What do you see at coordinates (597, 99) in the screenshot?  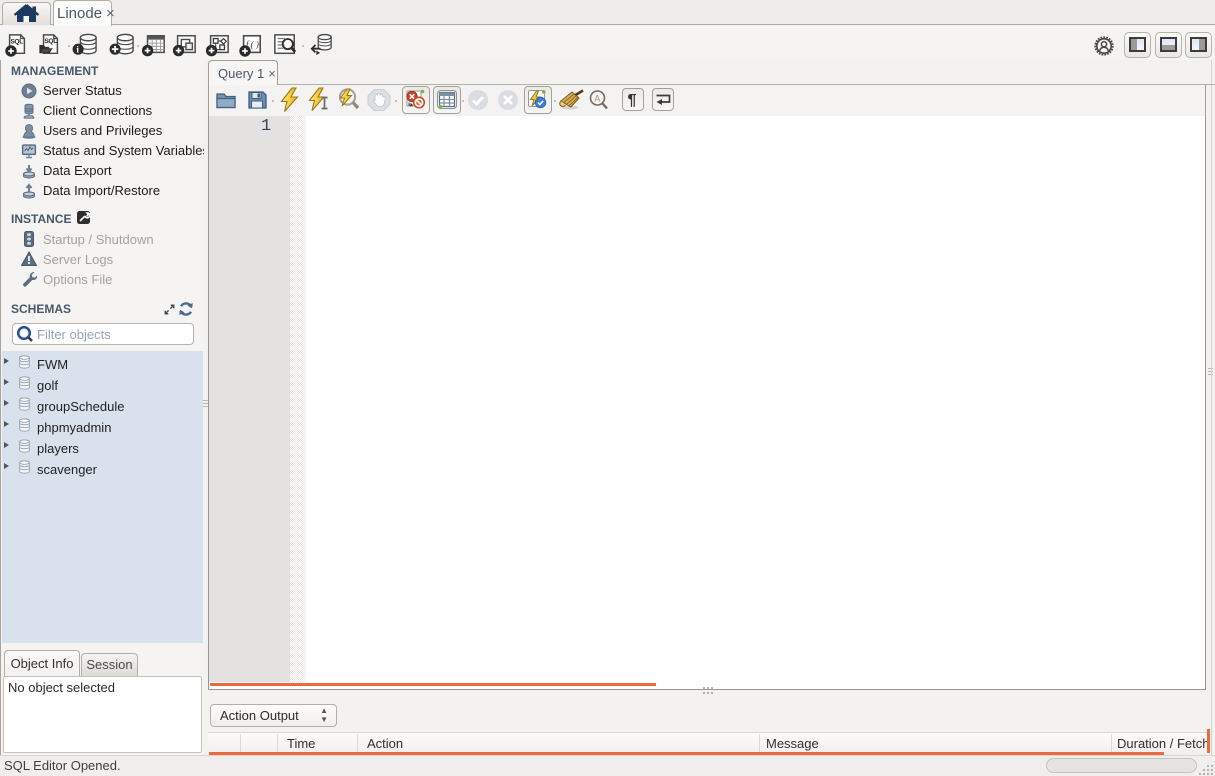 I see `svg-text: A` at bounding box center [597, 99].